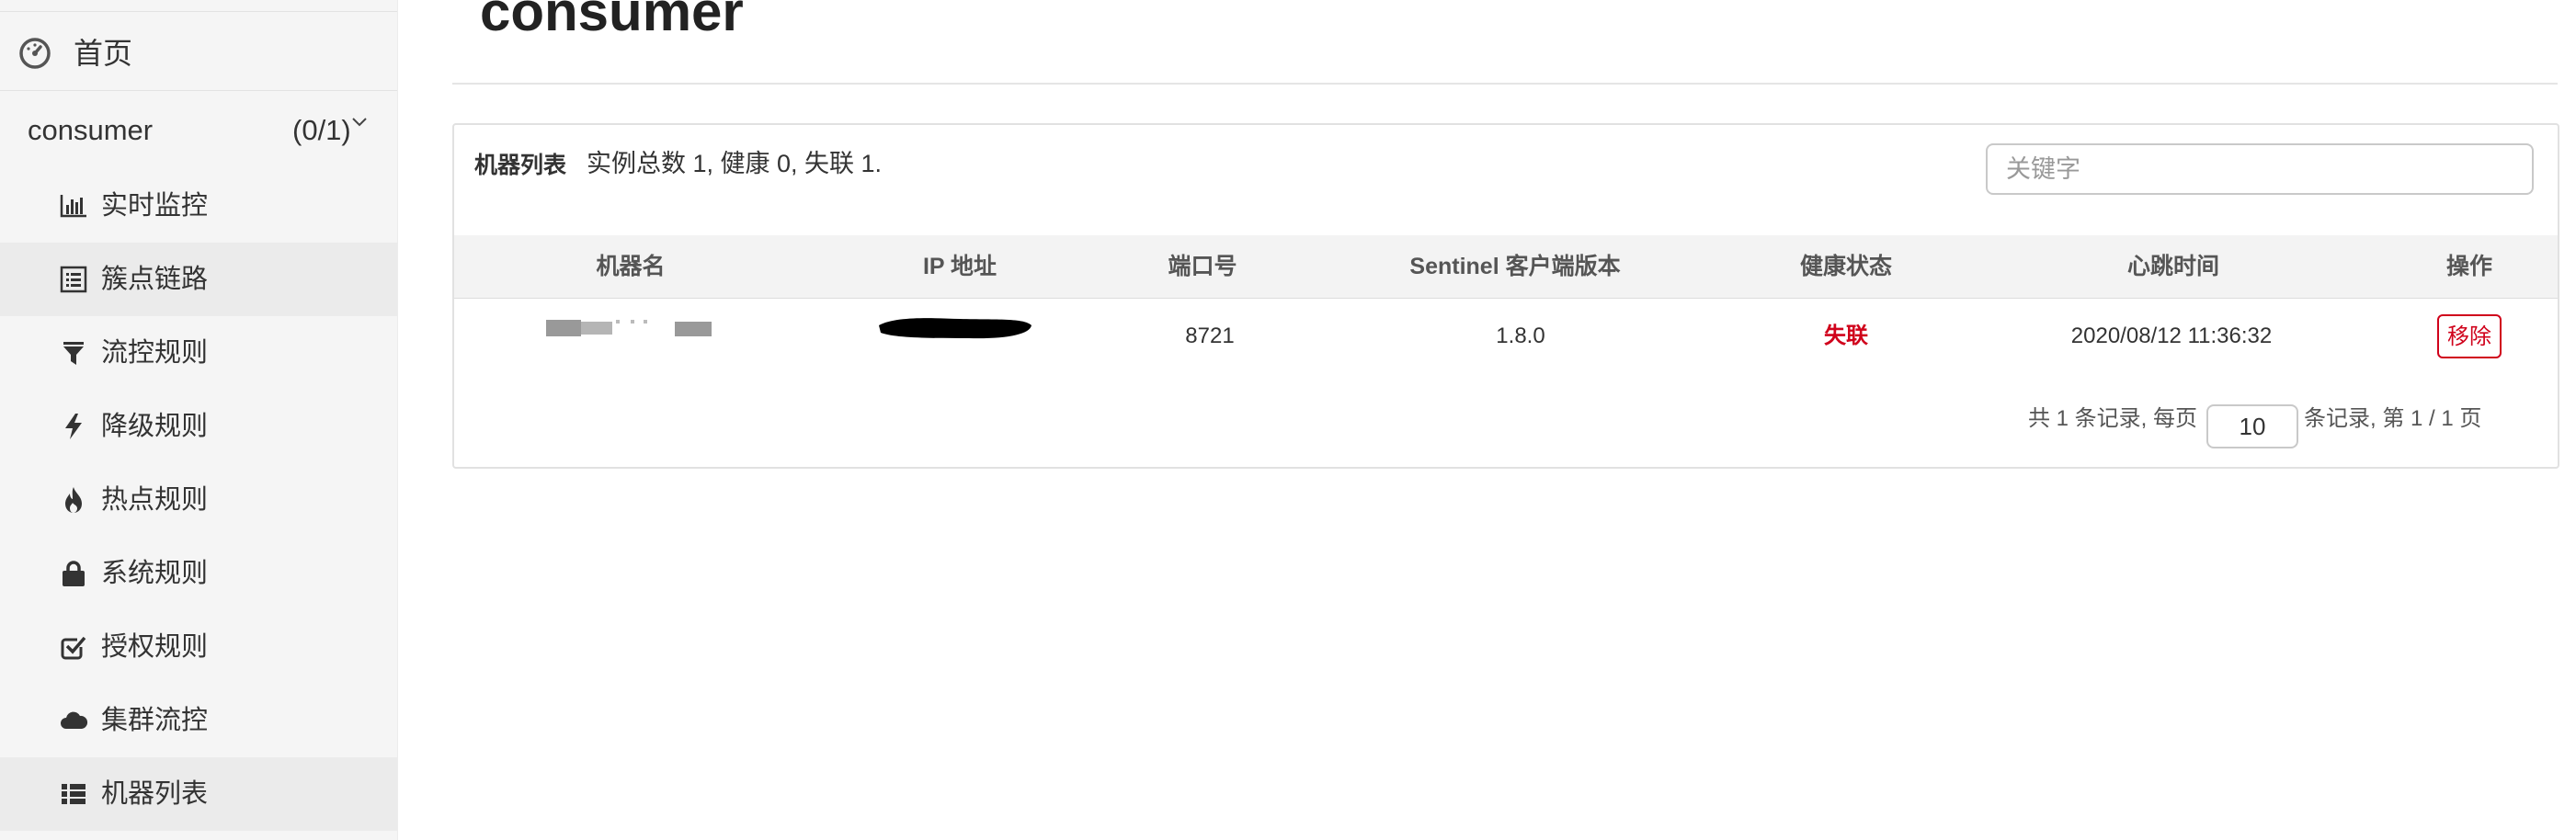  I want to click on fire-icon, so click(73, 500).